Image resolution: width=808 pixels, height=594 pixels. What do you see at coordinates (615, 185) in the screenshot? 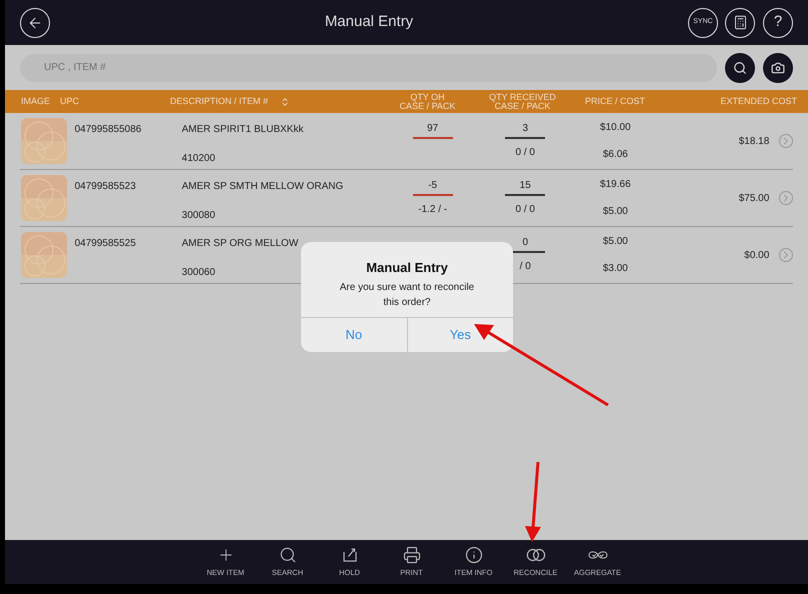
I see `price-text: $19.66` at bounding box center [615, 185].